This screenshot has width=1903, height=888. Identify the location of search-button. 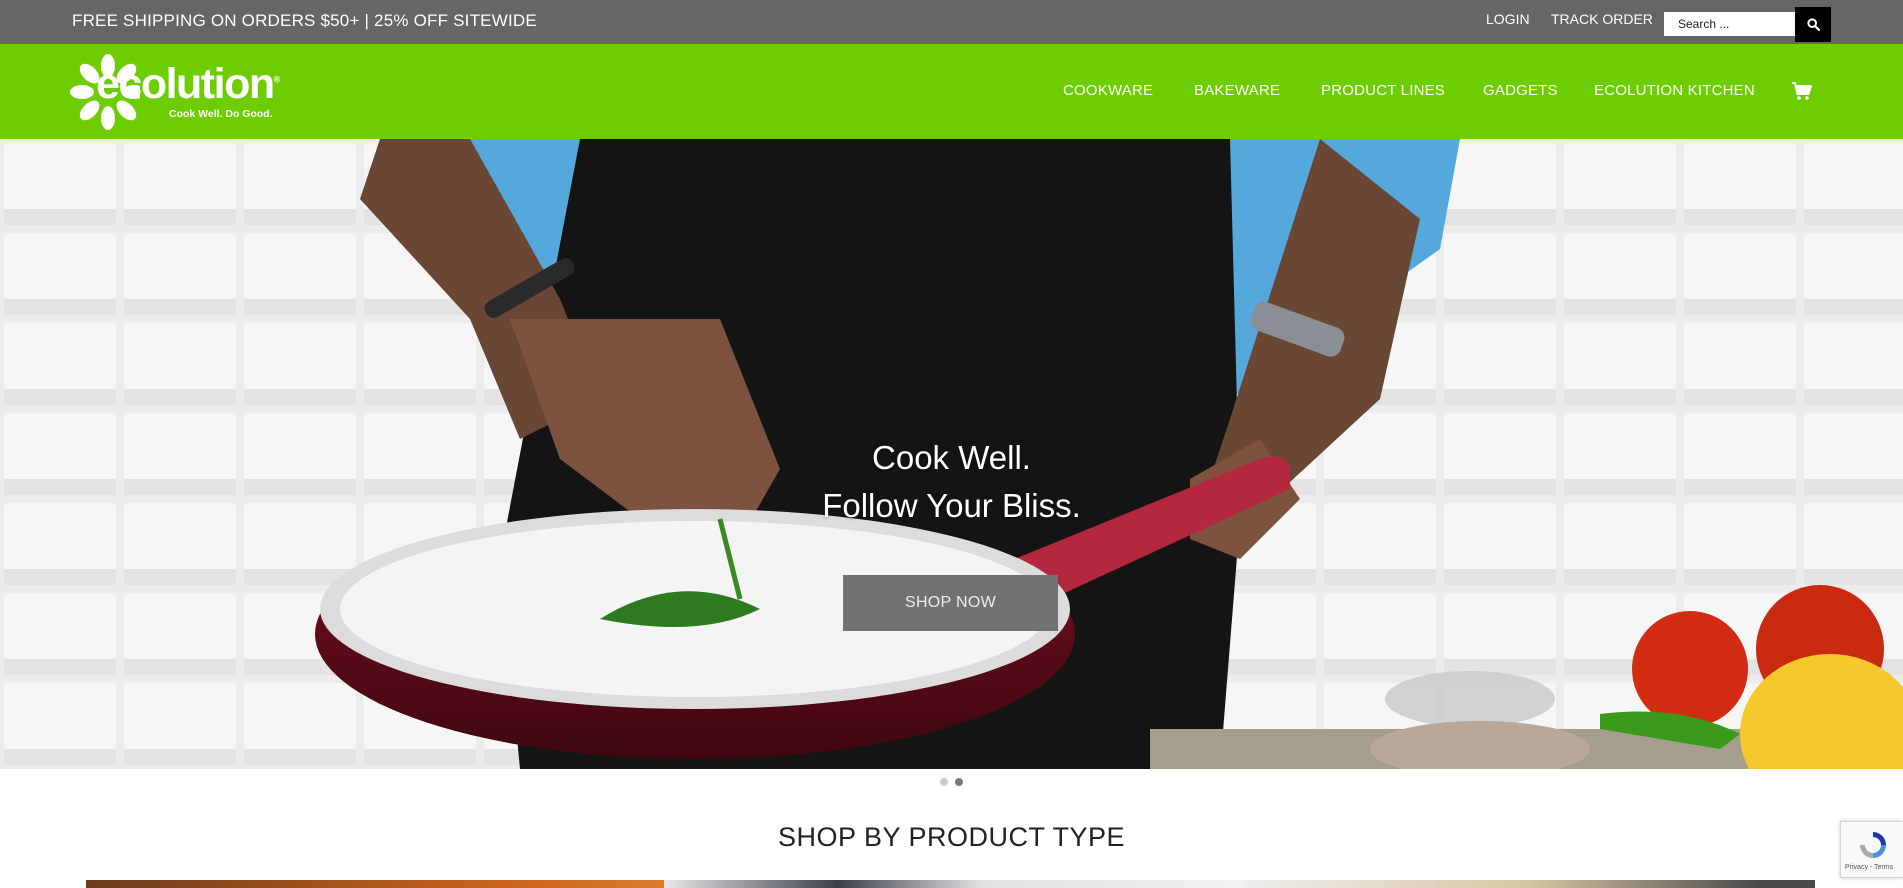
(1813, 24).